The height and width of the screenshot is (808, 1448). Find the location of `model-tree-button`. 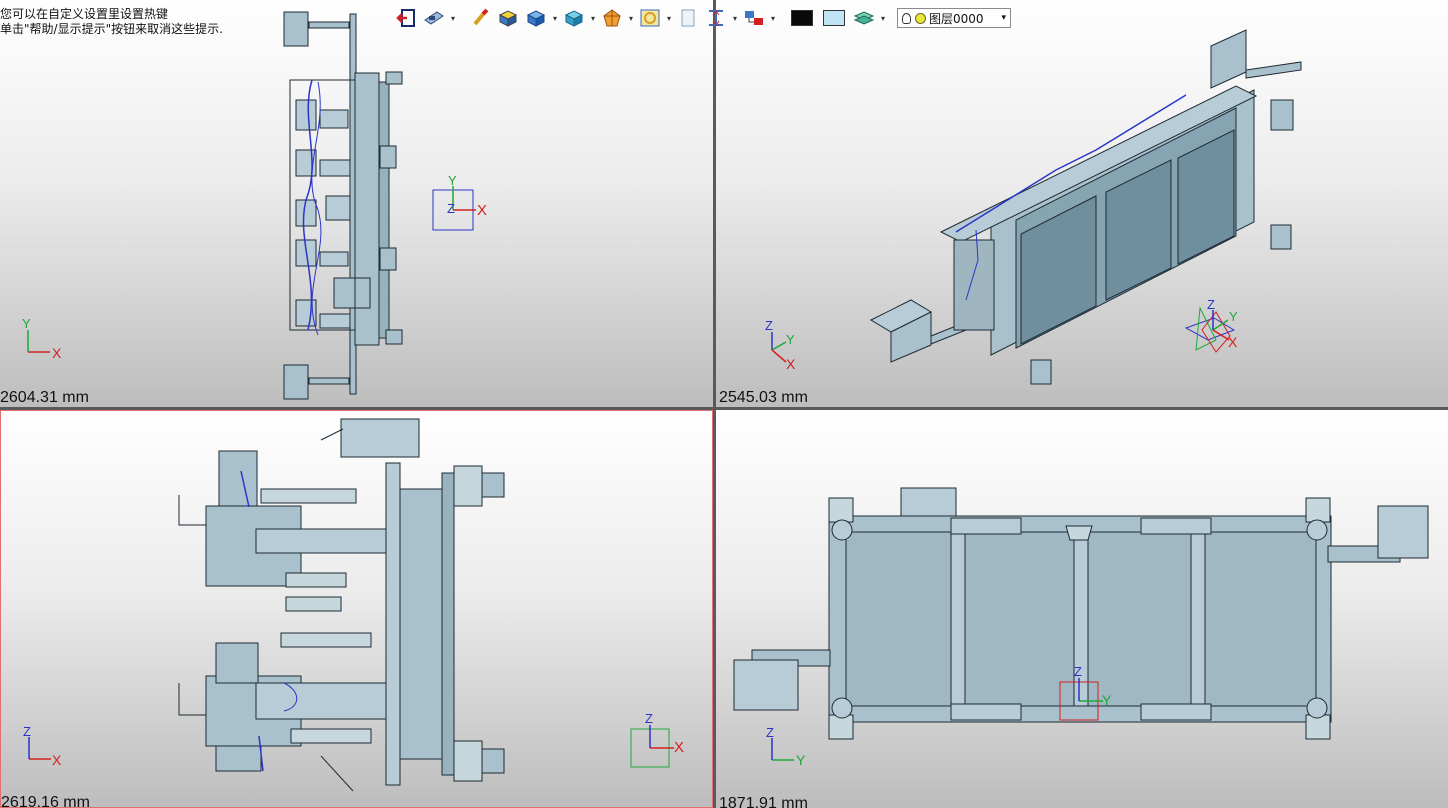

model-tree-button is located at coordinates (754, 18).